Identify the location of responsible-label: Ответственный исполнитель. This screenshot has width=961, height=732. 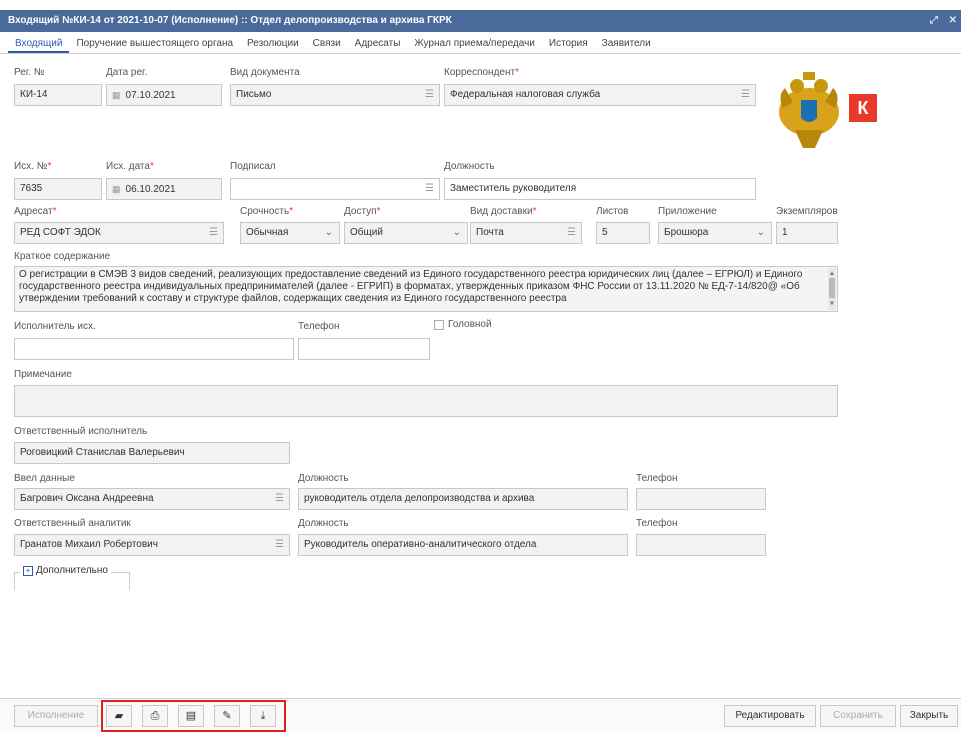
(81, 431).